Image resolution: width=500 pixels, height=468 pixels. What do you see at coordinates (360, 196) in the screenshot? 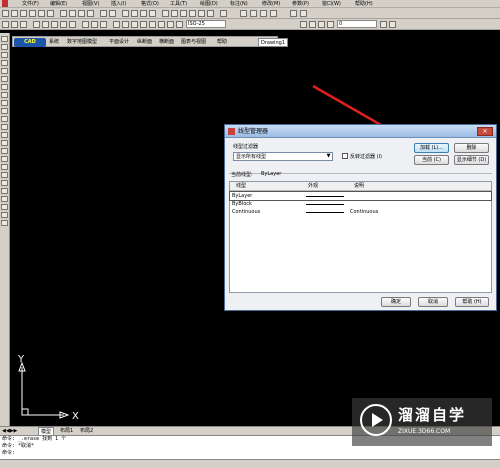
I see `list-item: ByLayer` at bounding box center [360, 196].